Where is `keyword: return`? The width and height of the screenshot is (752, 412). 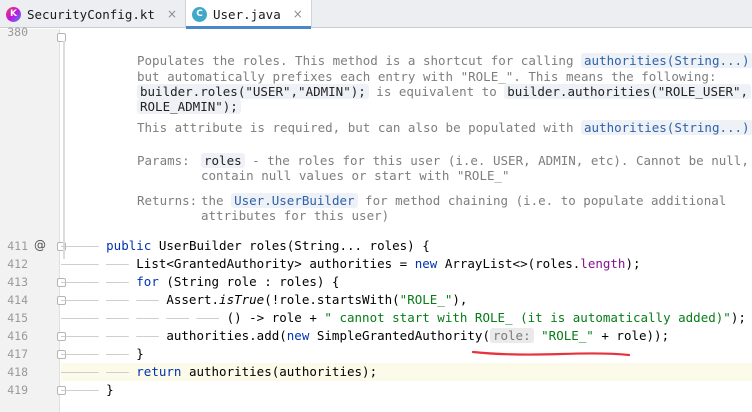
keyword: return is located at coordinates (159, 371).